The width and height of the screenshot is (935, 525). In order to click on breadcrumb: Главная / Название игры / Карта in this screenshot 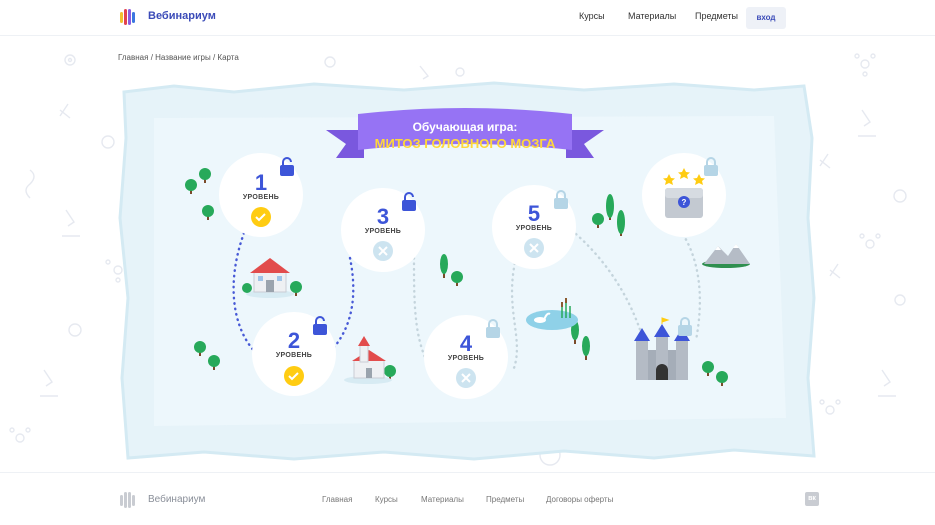, I will do `click(178, 57)`.